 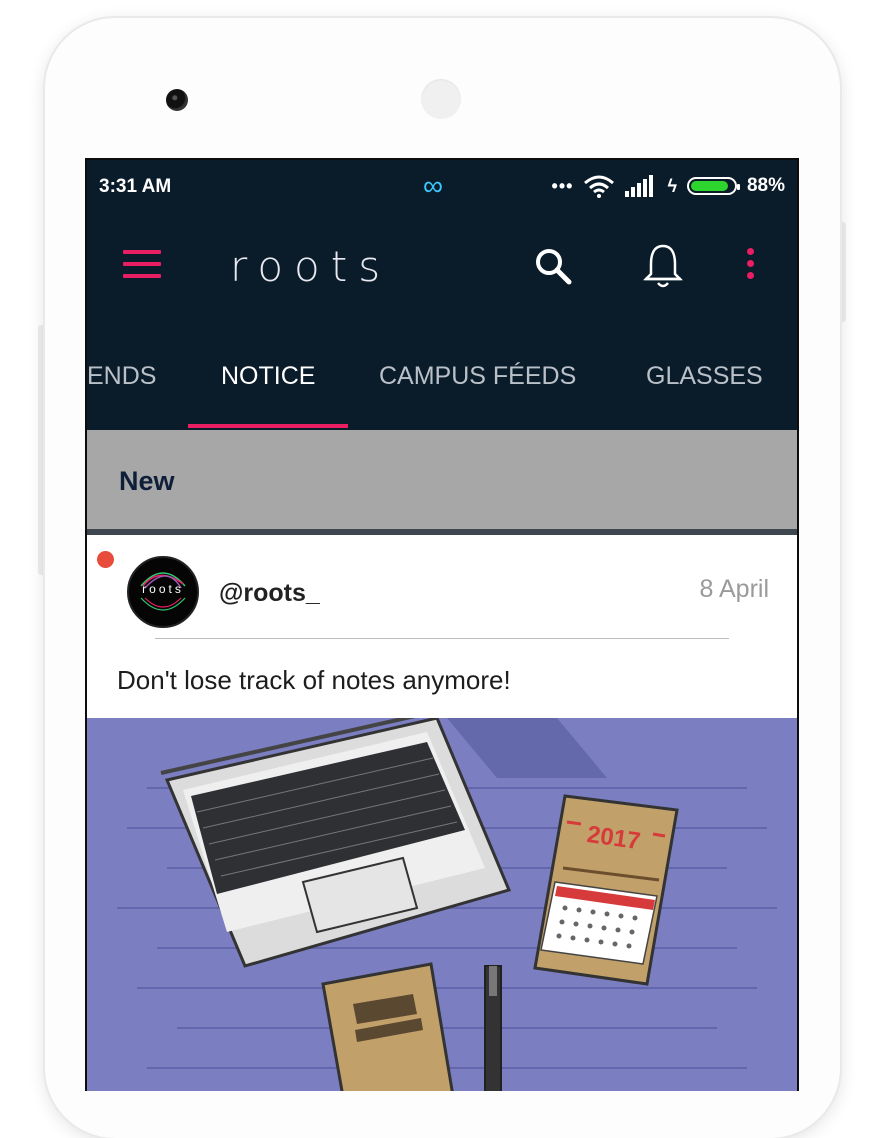 I want to click on tab-bar: ENDS NOTICE CAMPUS FÉEDS GLASSES, so click(x=442, y=381).